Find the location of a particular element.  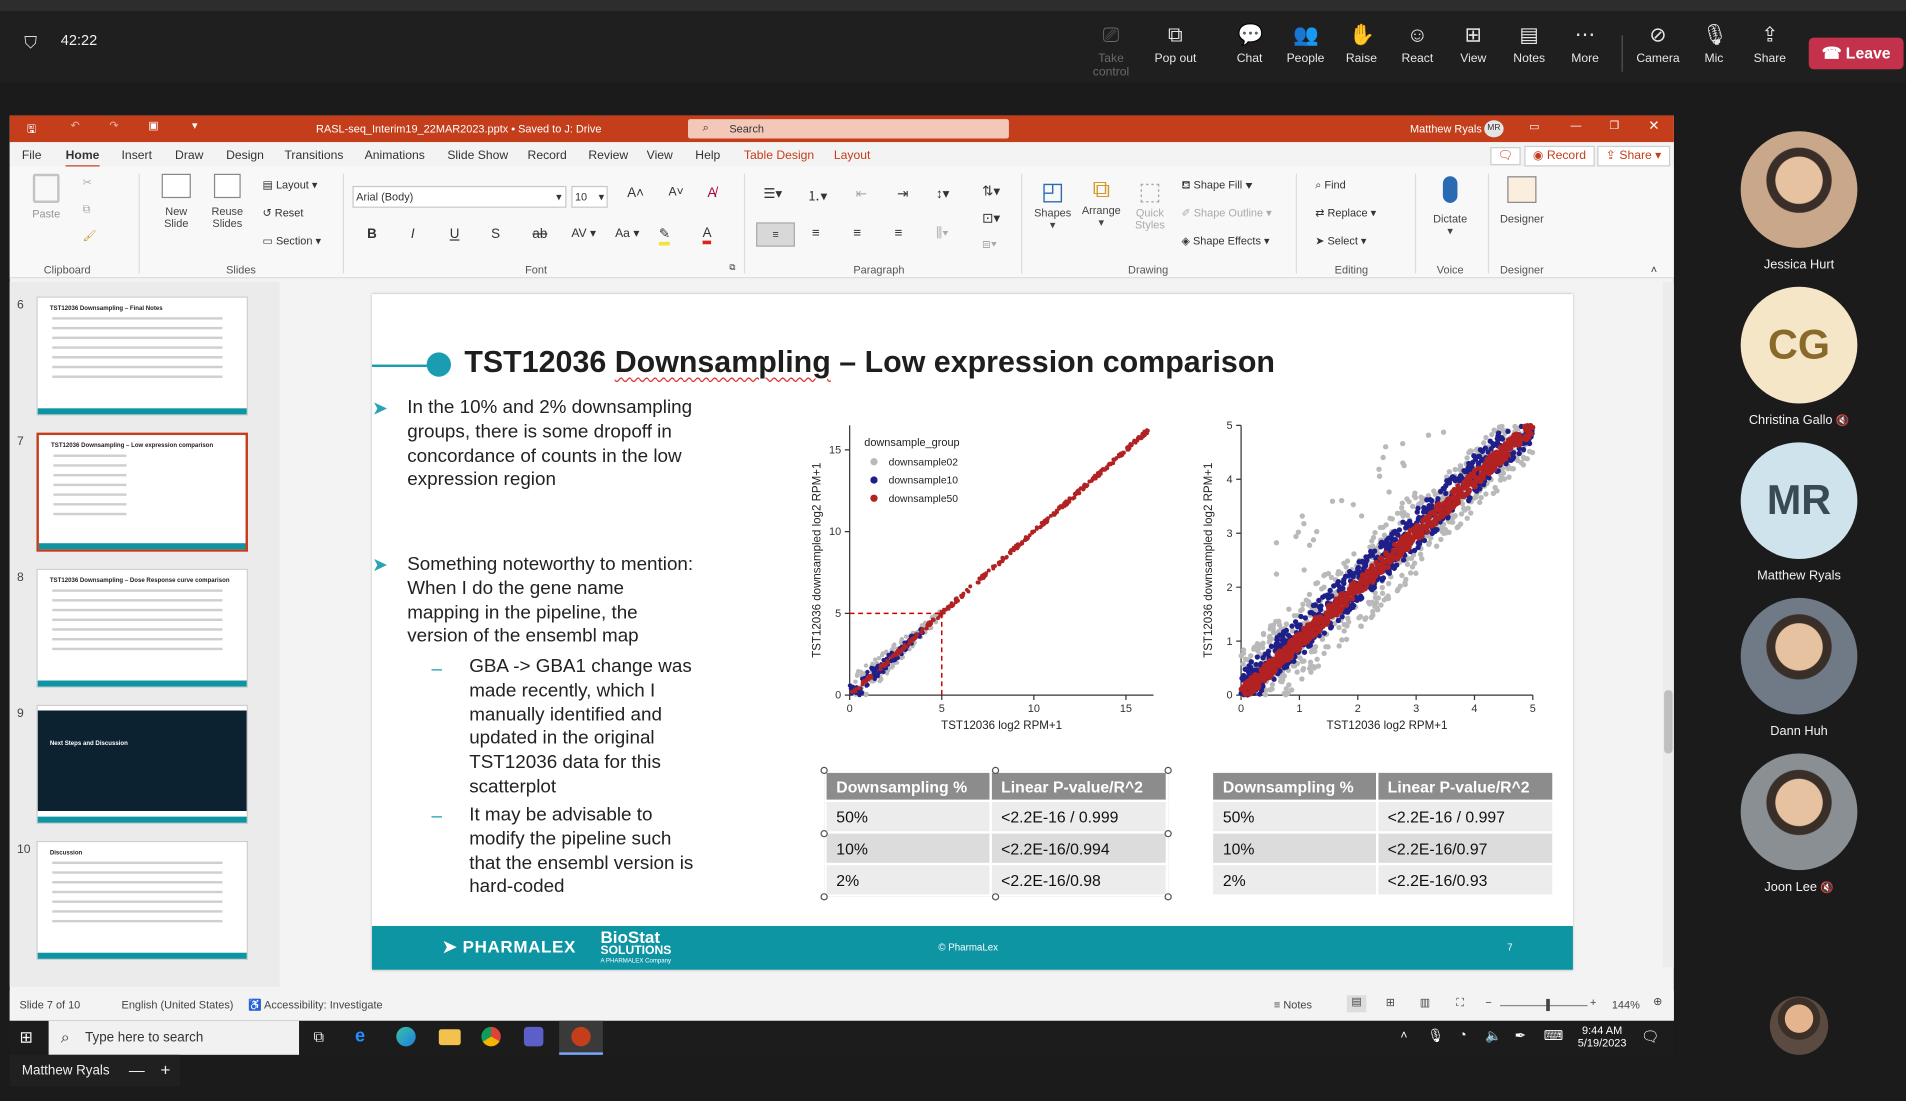

reset-button: ↺ Reset is located at coordinates (283, 213).